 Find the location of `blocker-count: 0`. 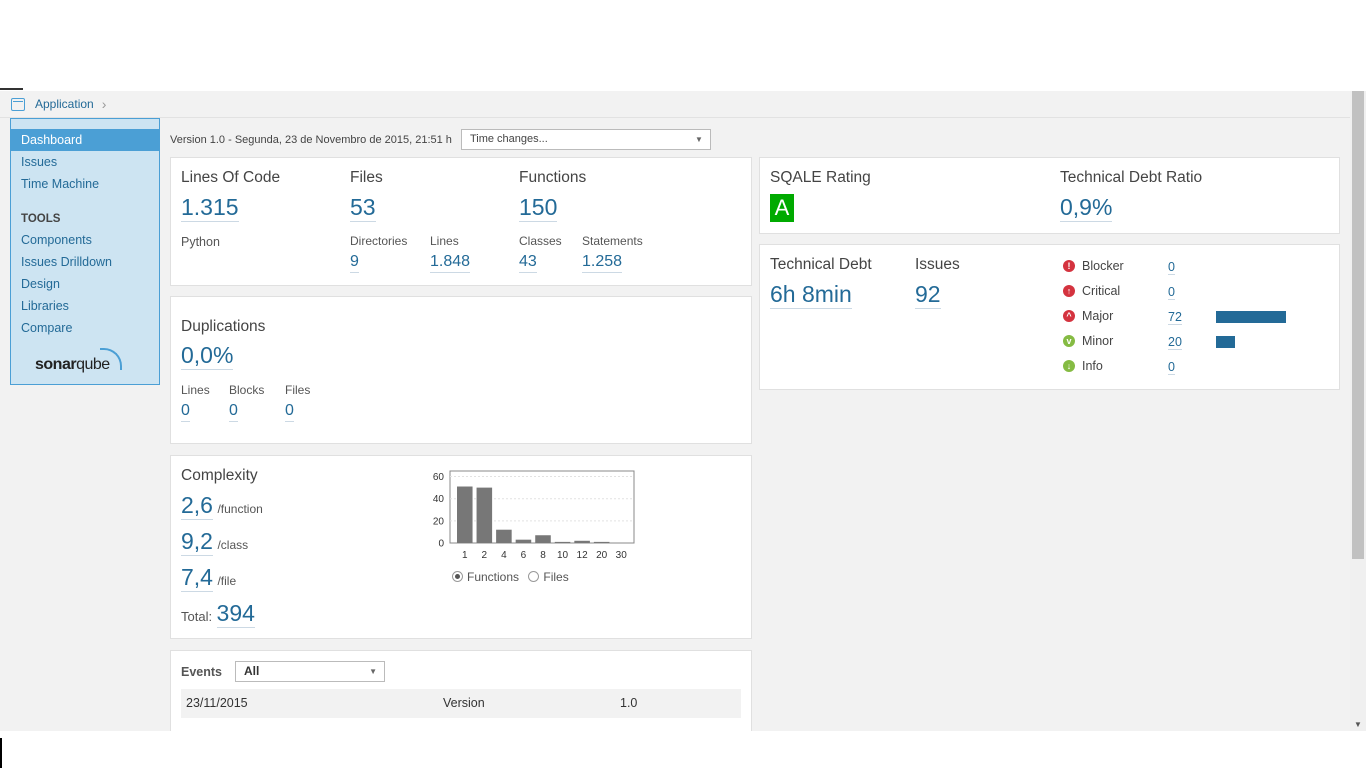

blocker-count: 0 is located at coordinates (1171, 267).